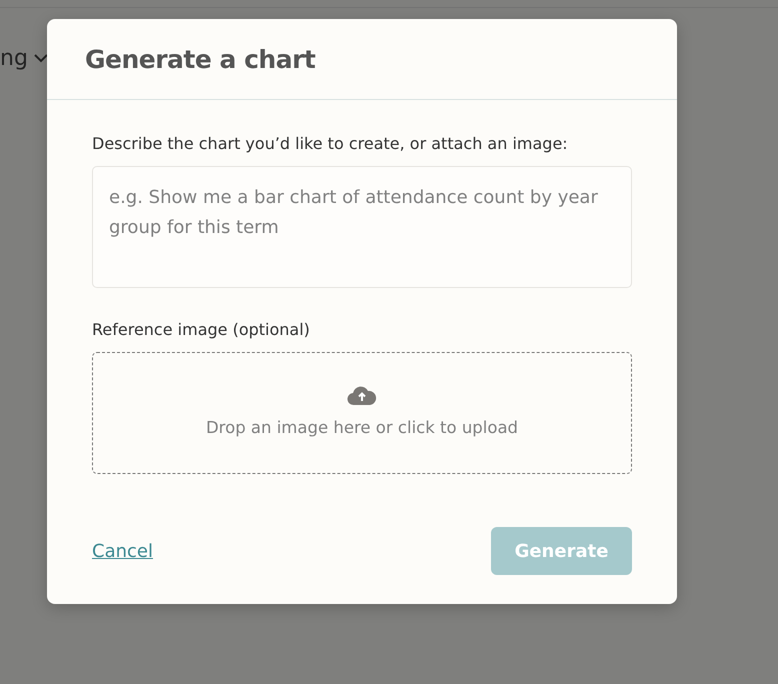  What do you see at coordinates (362, 227) in the screenshot?
I see `description-field: e.g. Show me a bar chart of attendance count by year group for this term` at bounding box center [362, 227].